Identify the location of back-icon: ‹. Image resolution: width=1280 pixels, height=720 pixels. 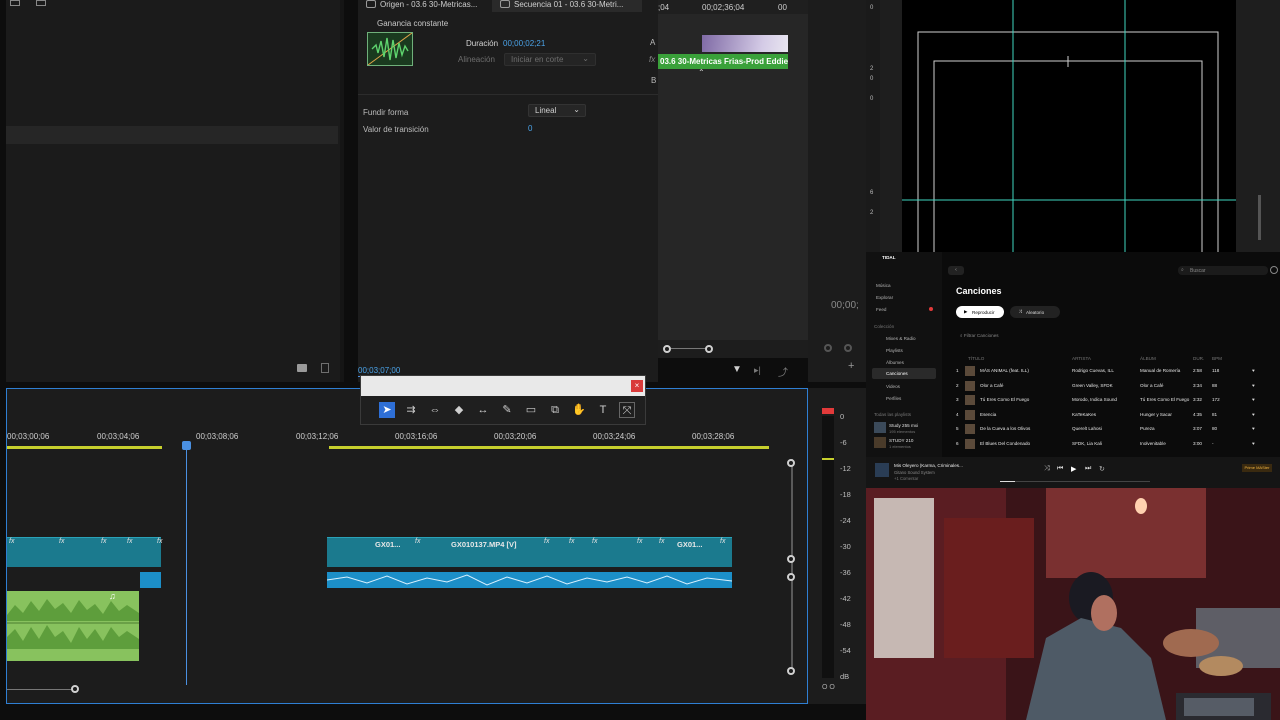
(956, 270).